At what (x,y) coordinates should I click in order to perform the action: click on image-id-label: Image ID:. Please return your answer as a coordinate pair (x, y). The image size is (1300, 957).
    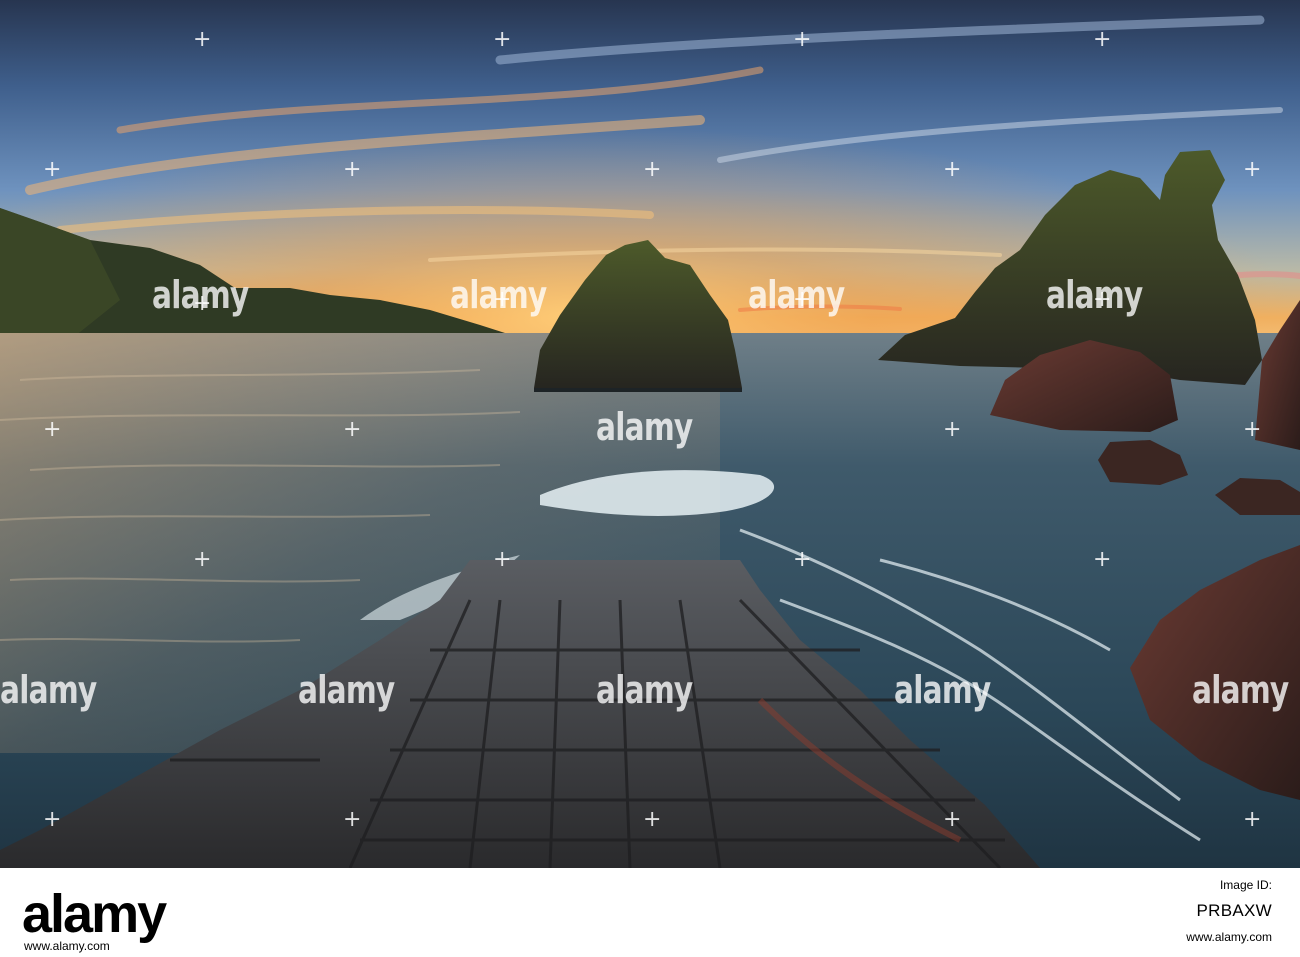
    Looking at the image, I should click on (1245, 885).